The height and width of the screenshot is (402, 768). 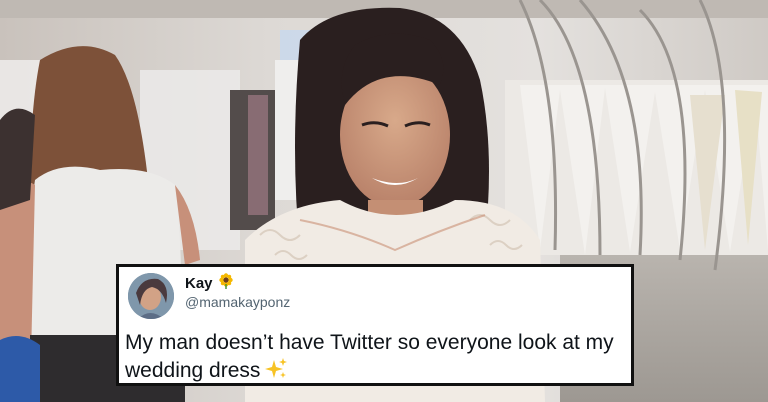 What do you see at coordinates (199, 283) in the screenshot?
I see `display-name: Kay` at bounding box center [199, 283].